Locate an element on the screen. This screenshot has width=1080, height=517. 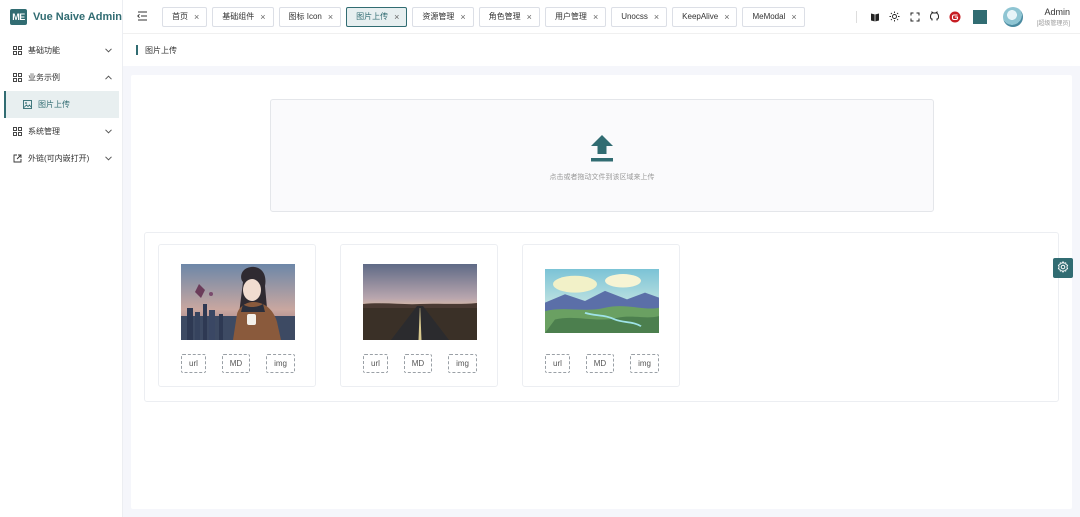
sidebar-item-image-upload: 图片上传 is located at coordinates (61, 104).